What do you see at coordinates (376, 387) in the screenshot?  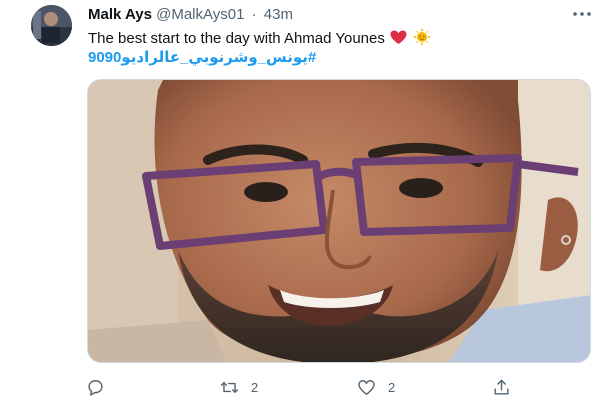 I see `like-button: 2` at bounding box center [376, 387].